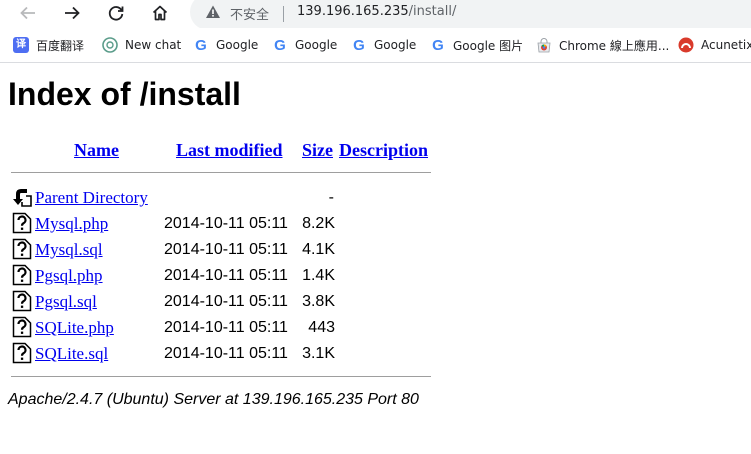 The height and width of the screenshot is (454, 751). I want to click on bookmark-google-3: G Google, so click(383, 45).